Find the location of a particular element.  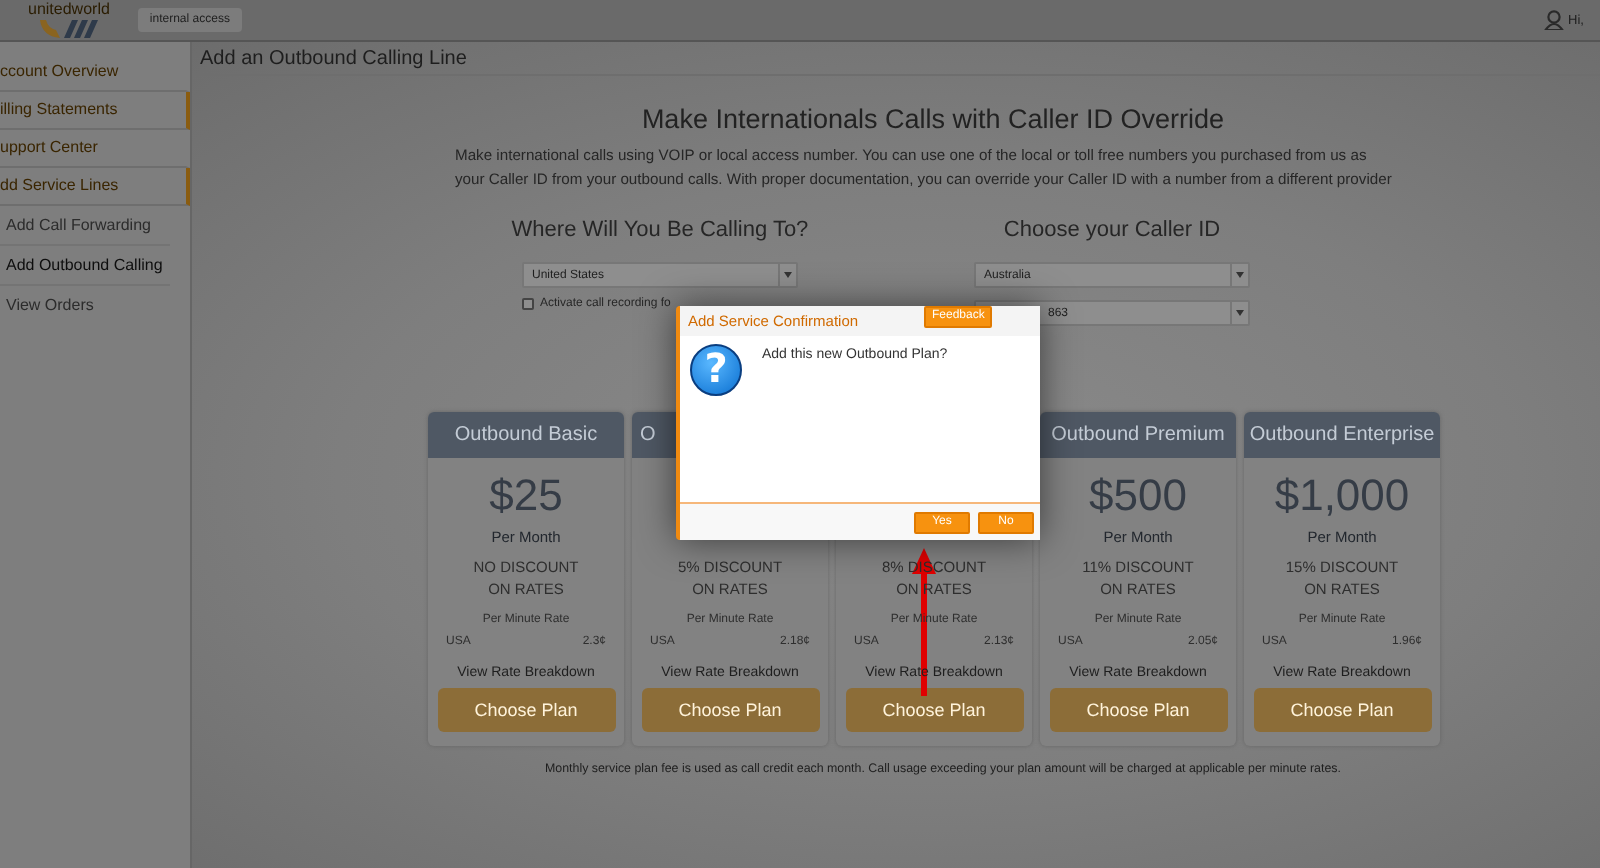

plan-price: $500 is located at coordinates (1138, 496).